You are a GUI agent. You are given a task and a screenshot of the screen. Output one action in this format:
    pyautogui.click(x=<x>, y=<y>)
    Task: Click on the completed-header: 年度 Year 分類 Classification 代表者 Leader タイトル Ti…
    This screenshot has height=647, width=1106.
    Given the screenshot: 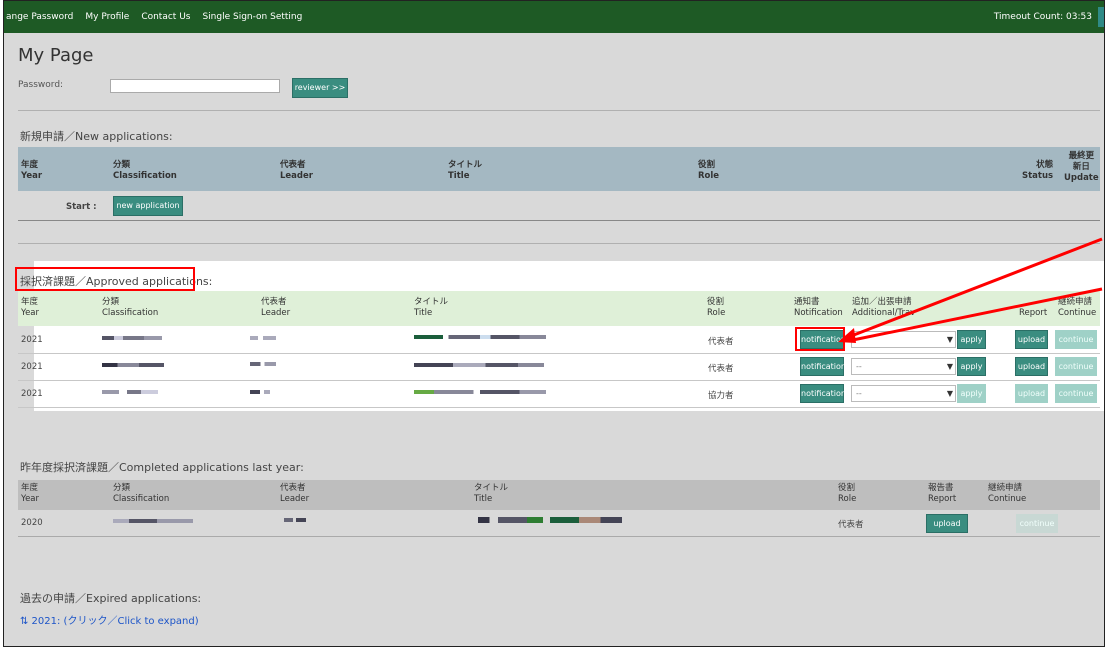 What is the action you would take?
    pyautogui.click(x=559, y=495)
    